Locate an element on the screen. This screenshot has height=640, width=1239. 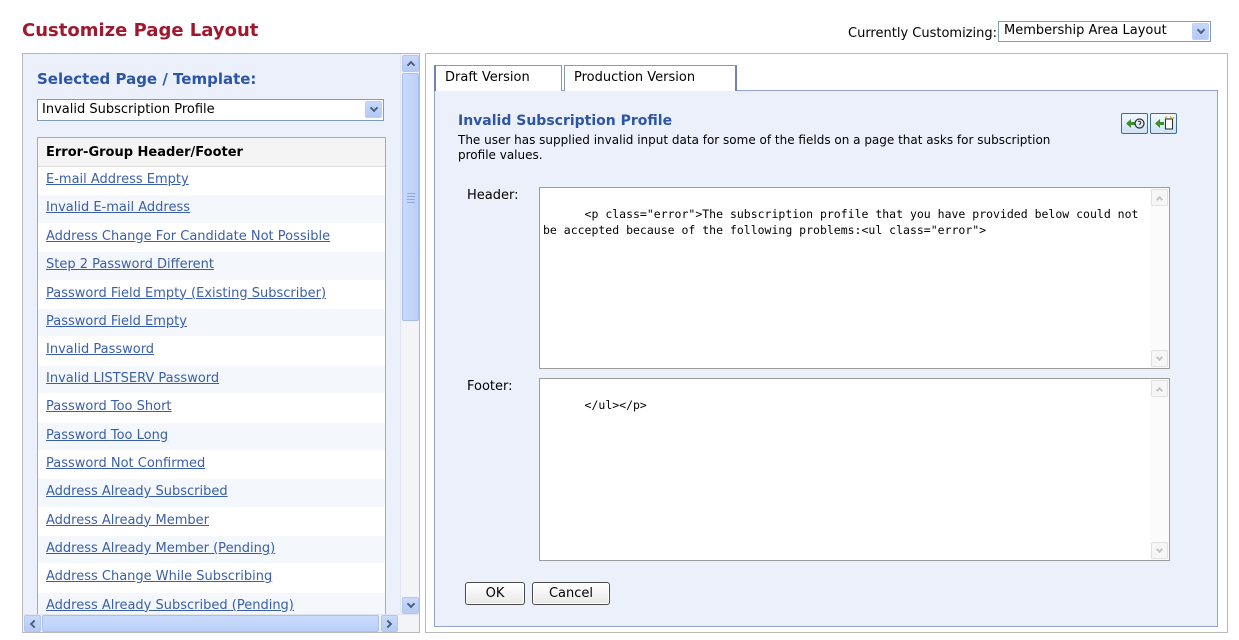
insert-variable-icon is located at coordinates (1135, 123).